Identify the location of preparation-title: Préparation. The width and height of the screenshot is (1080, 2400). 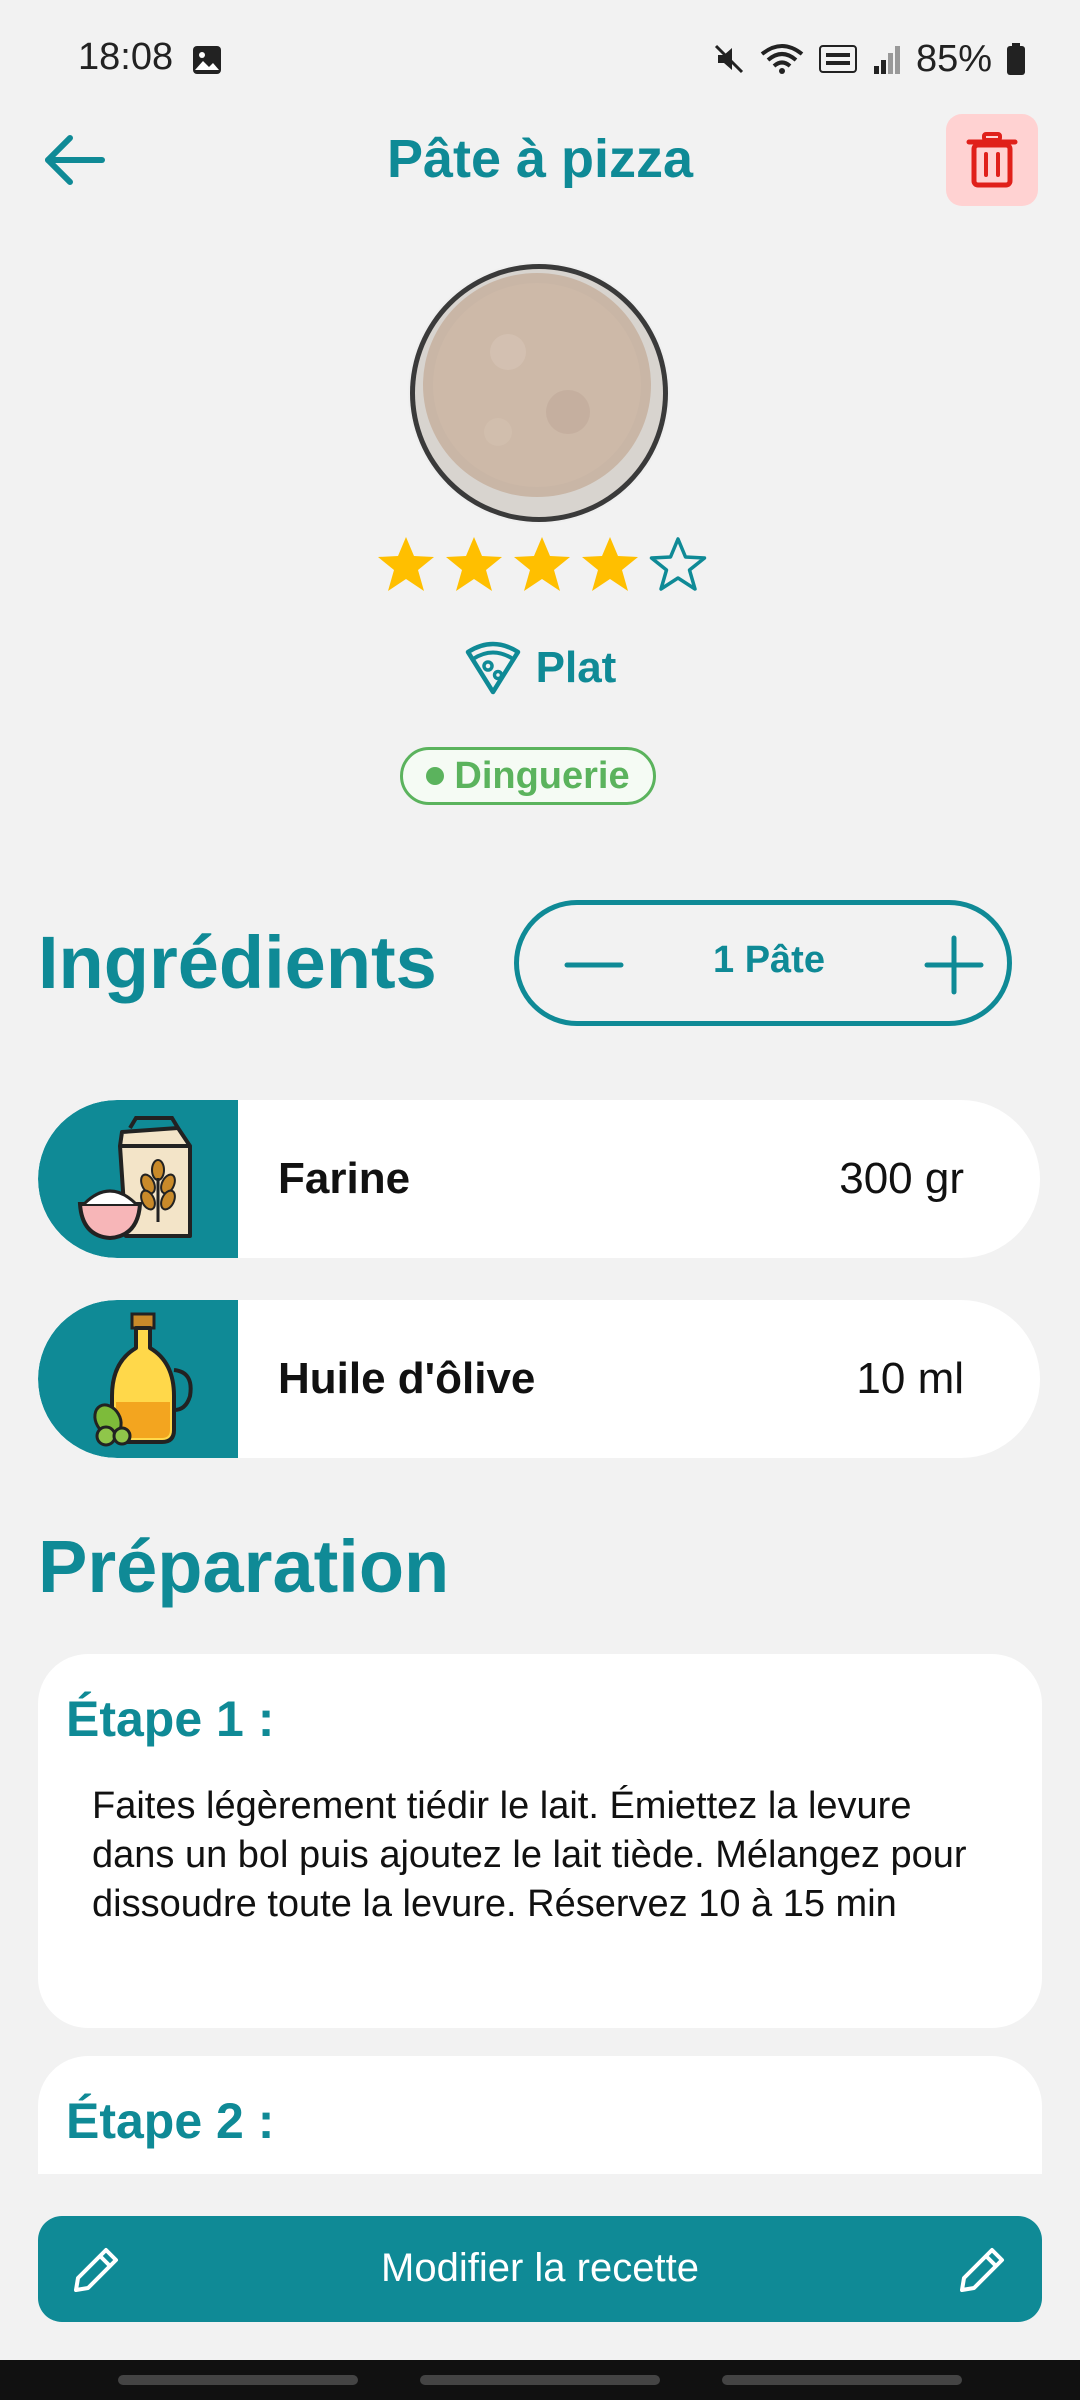
(244, 1566).